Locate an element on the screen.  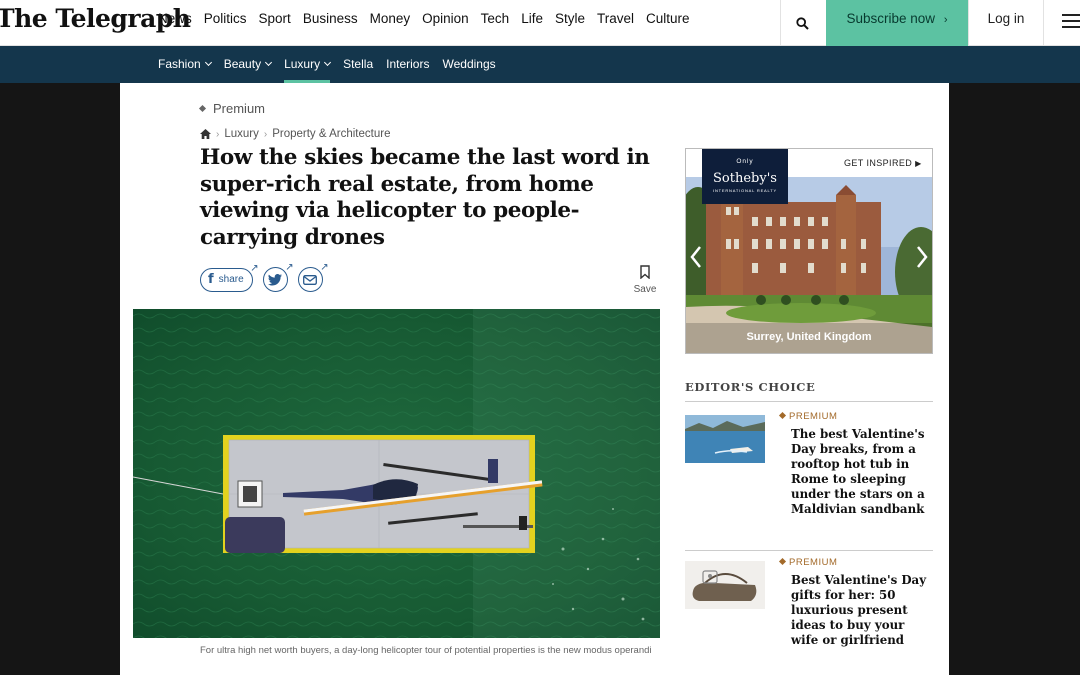
save-label: Save is located at coordinates (645, 289).